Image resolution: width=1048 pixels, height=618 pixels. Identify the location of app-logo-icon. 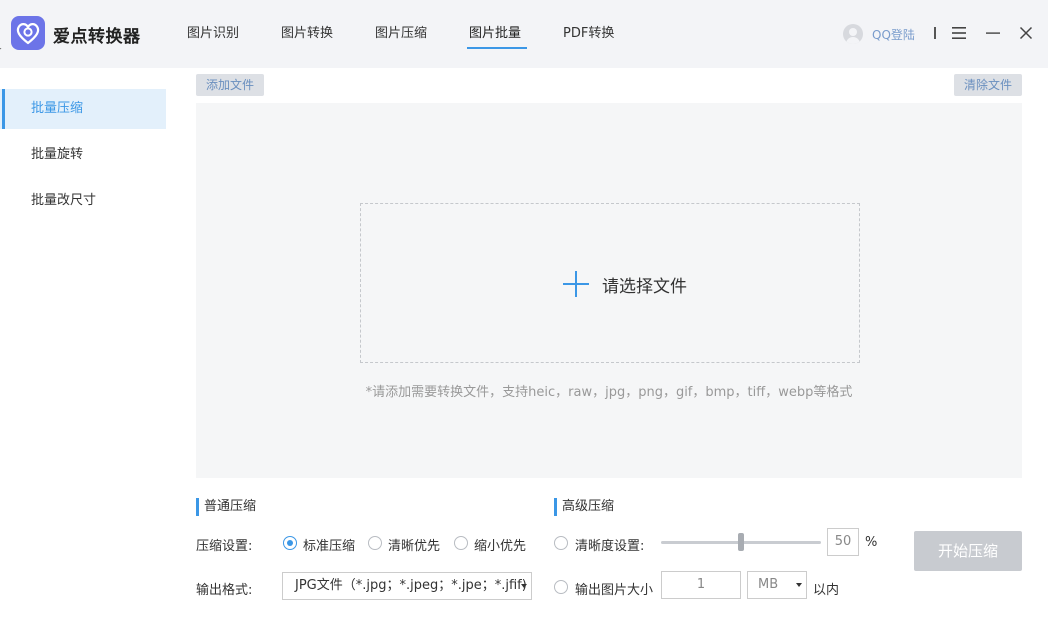
(28, 33).